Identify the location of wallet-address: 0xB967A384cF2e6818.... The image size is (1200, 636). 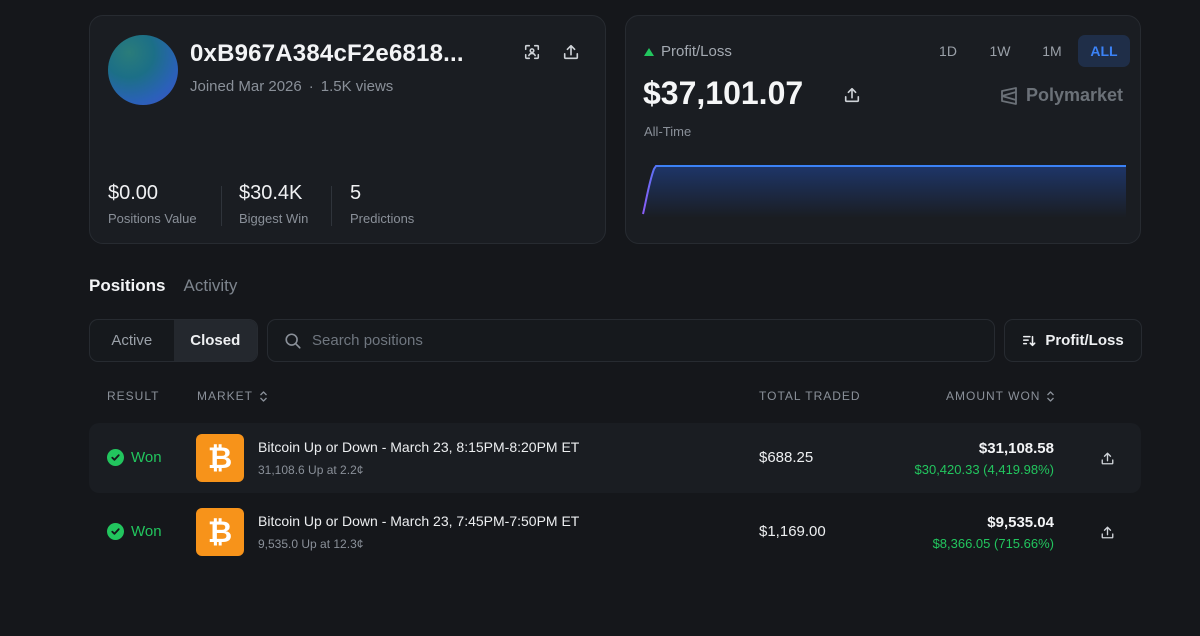
(327, 53).